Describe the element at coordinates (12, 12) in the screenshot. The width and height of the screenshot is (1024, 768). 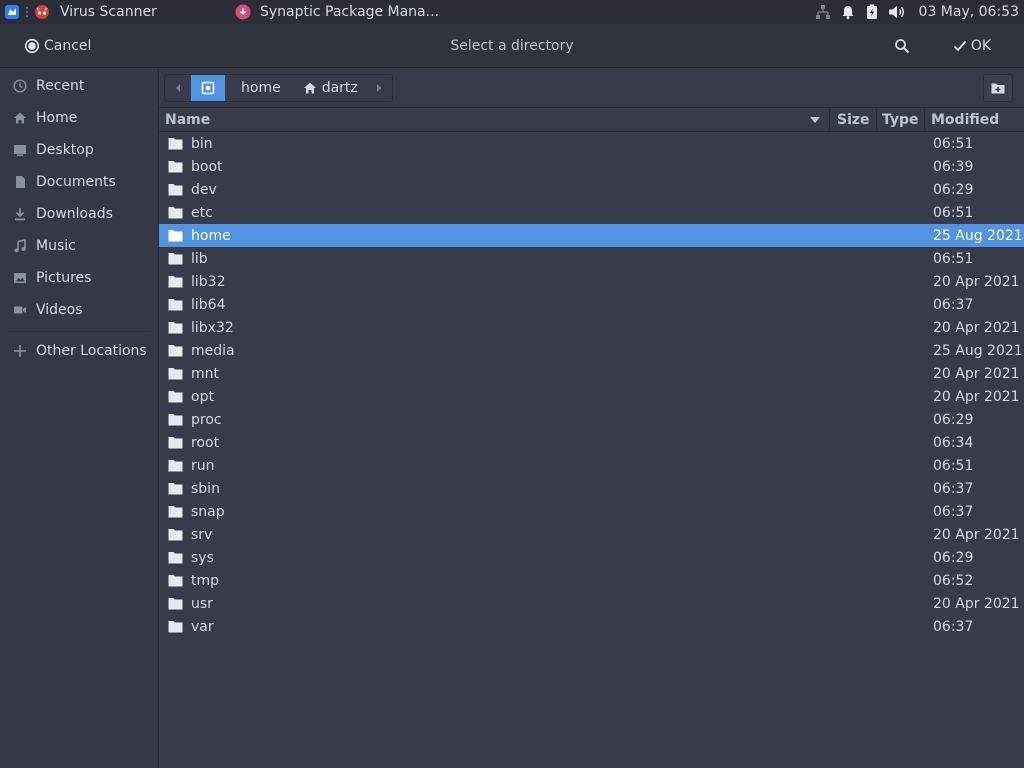
I see `app-menu-icon` at that location.